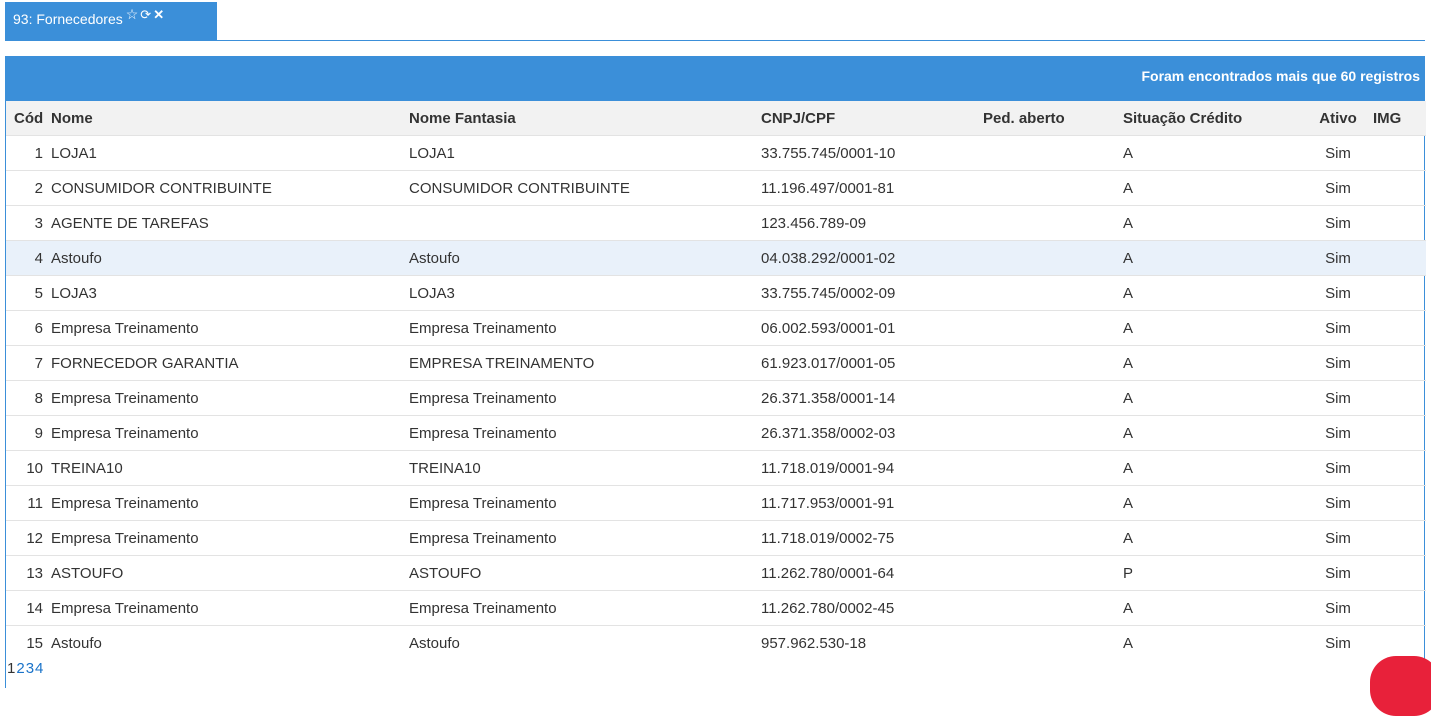 The width and height of the screenshot is (1431, 716). What do you see at coordinates (585, 118) in the screenshot?
I see `col-header-nome-fantasia: Nome Fantasia` at bounding box center [585, 118].